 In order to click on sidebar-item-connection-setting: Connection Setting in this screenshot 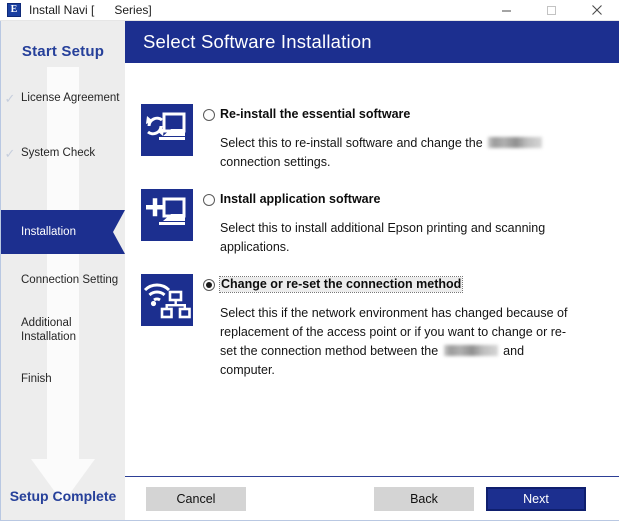, I will do `click(63, 280)`.